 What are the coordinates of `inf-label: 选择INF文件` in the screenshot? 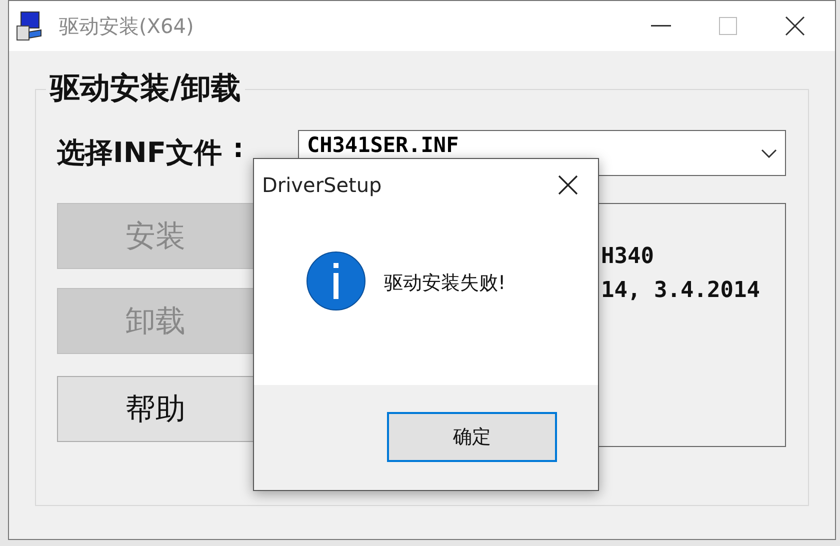 It's located at (140, 153).